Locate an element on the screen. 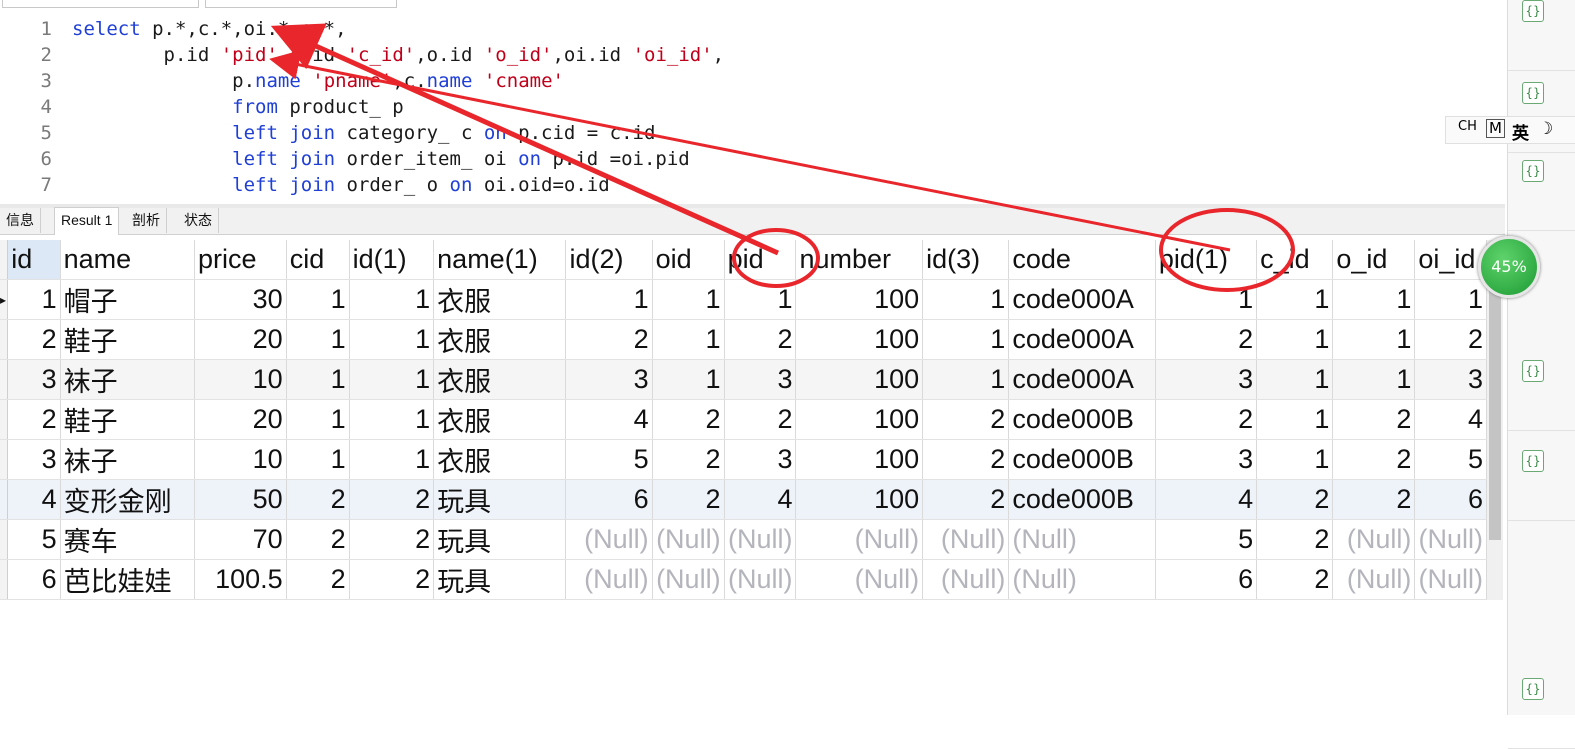  code-line: 5 left join category_ c on p.cid = c.id is located at coordinates (328, 133).